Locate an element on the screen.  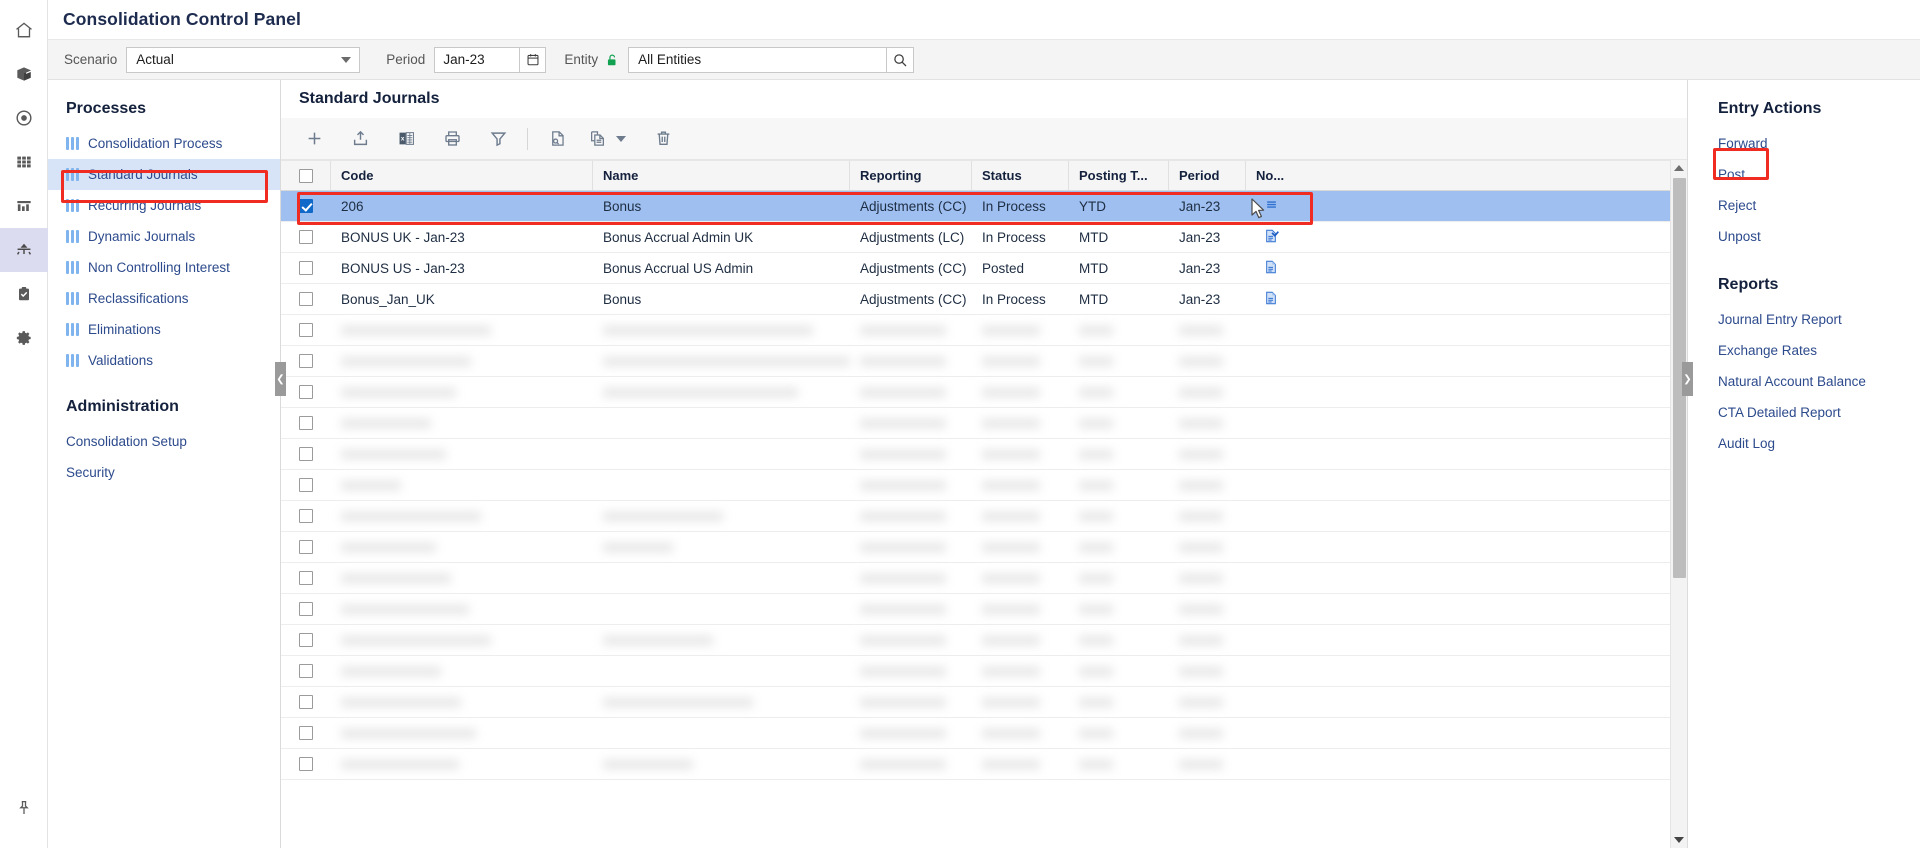
scenario-select: Actual is located at coordinates (243, 59).